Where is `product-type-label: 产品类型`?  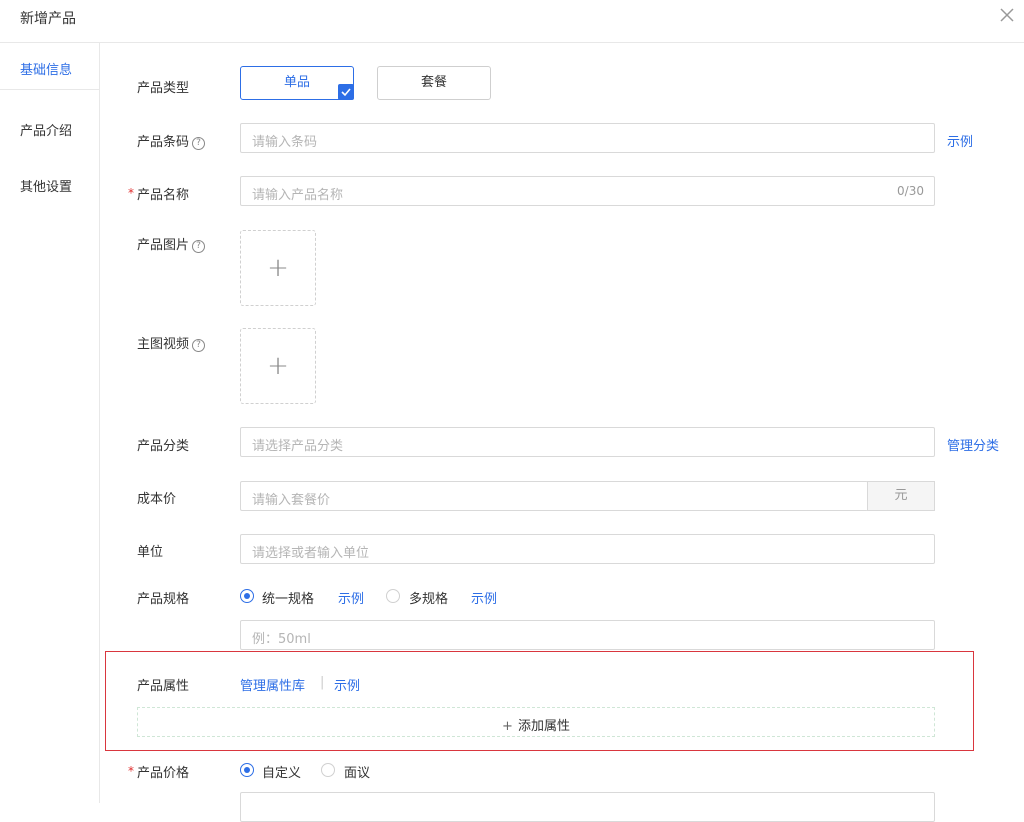
product-type-label: 产品类型 is located at coordinates (163, 88).